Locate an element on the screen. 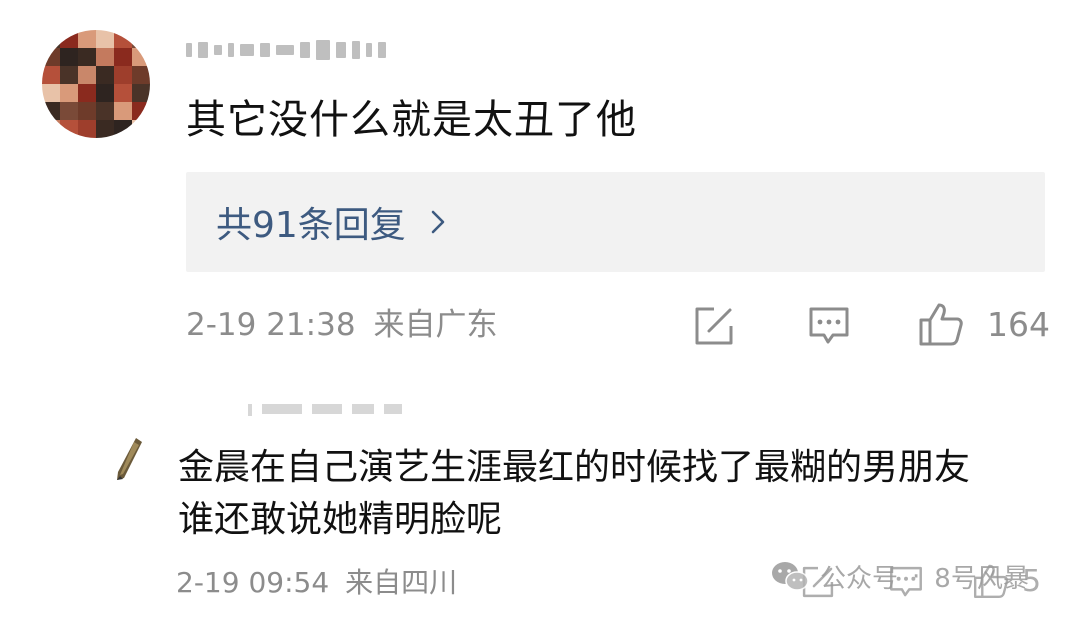 This screenshot has width=1080, height=619. like-button: 5 is located at coordinates (1006, 581).